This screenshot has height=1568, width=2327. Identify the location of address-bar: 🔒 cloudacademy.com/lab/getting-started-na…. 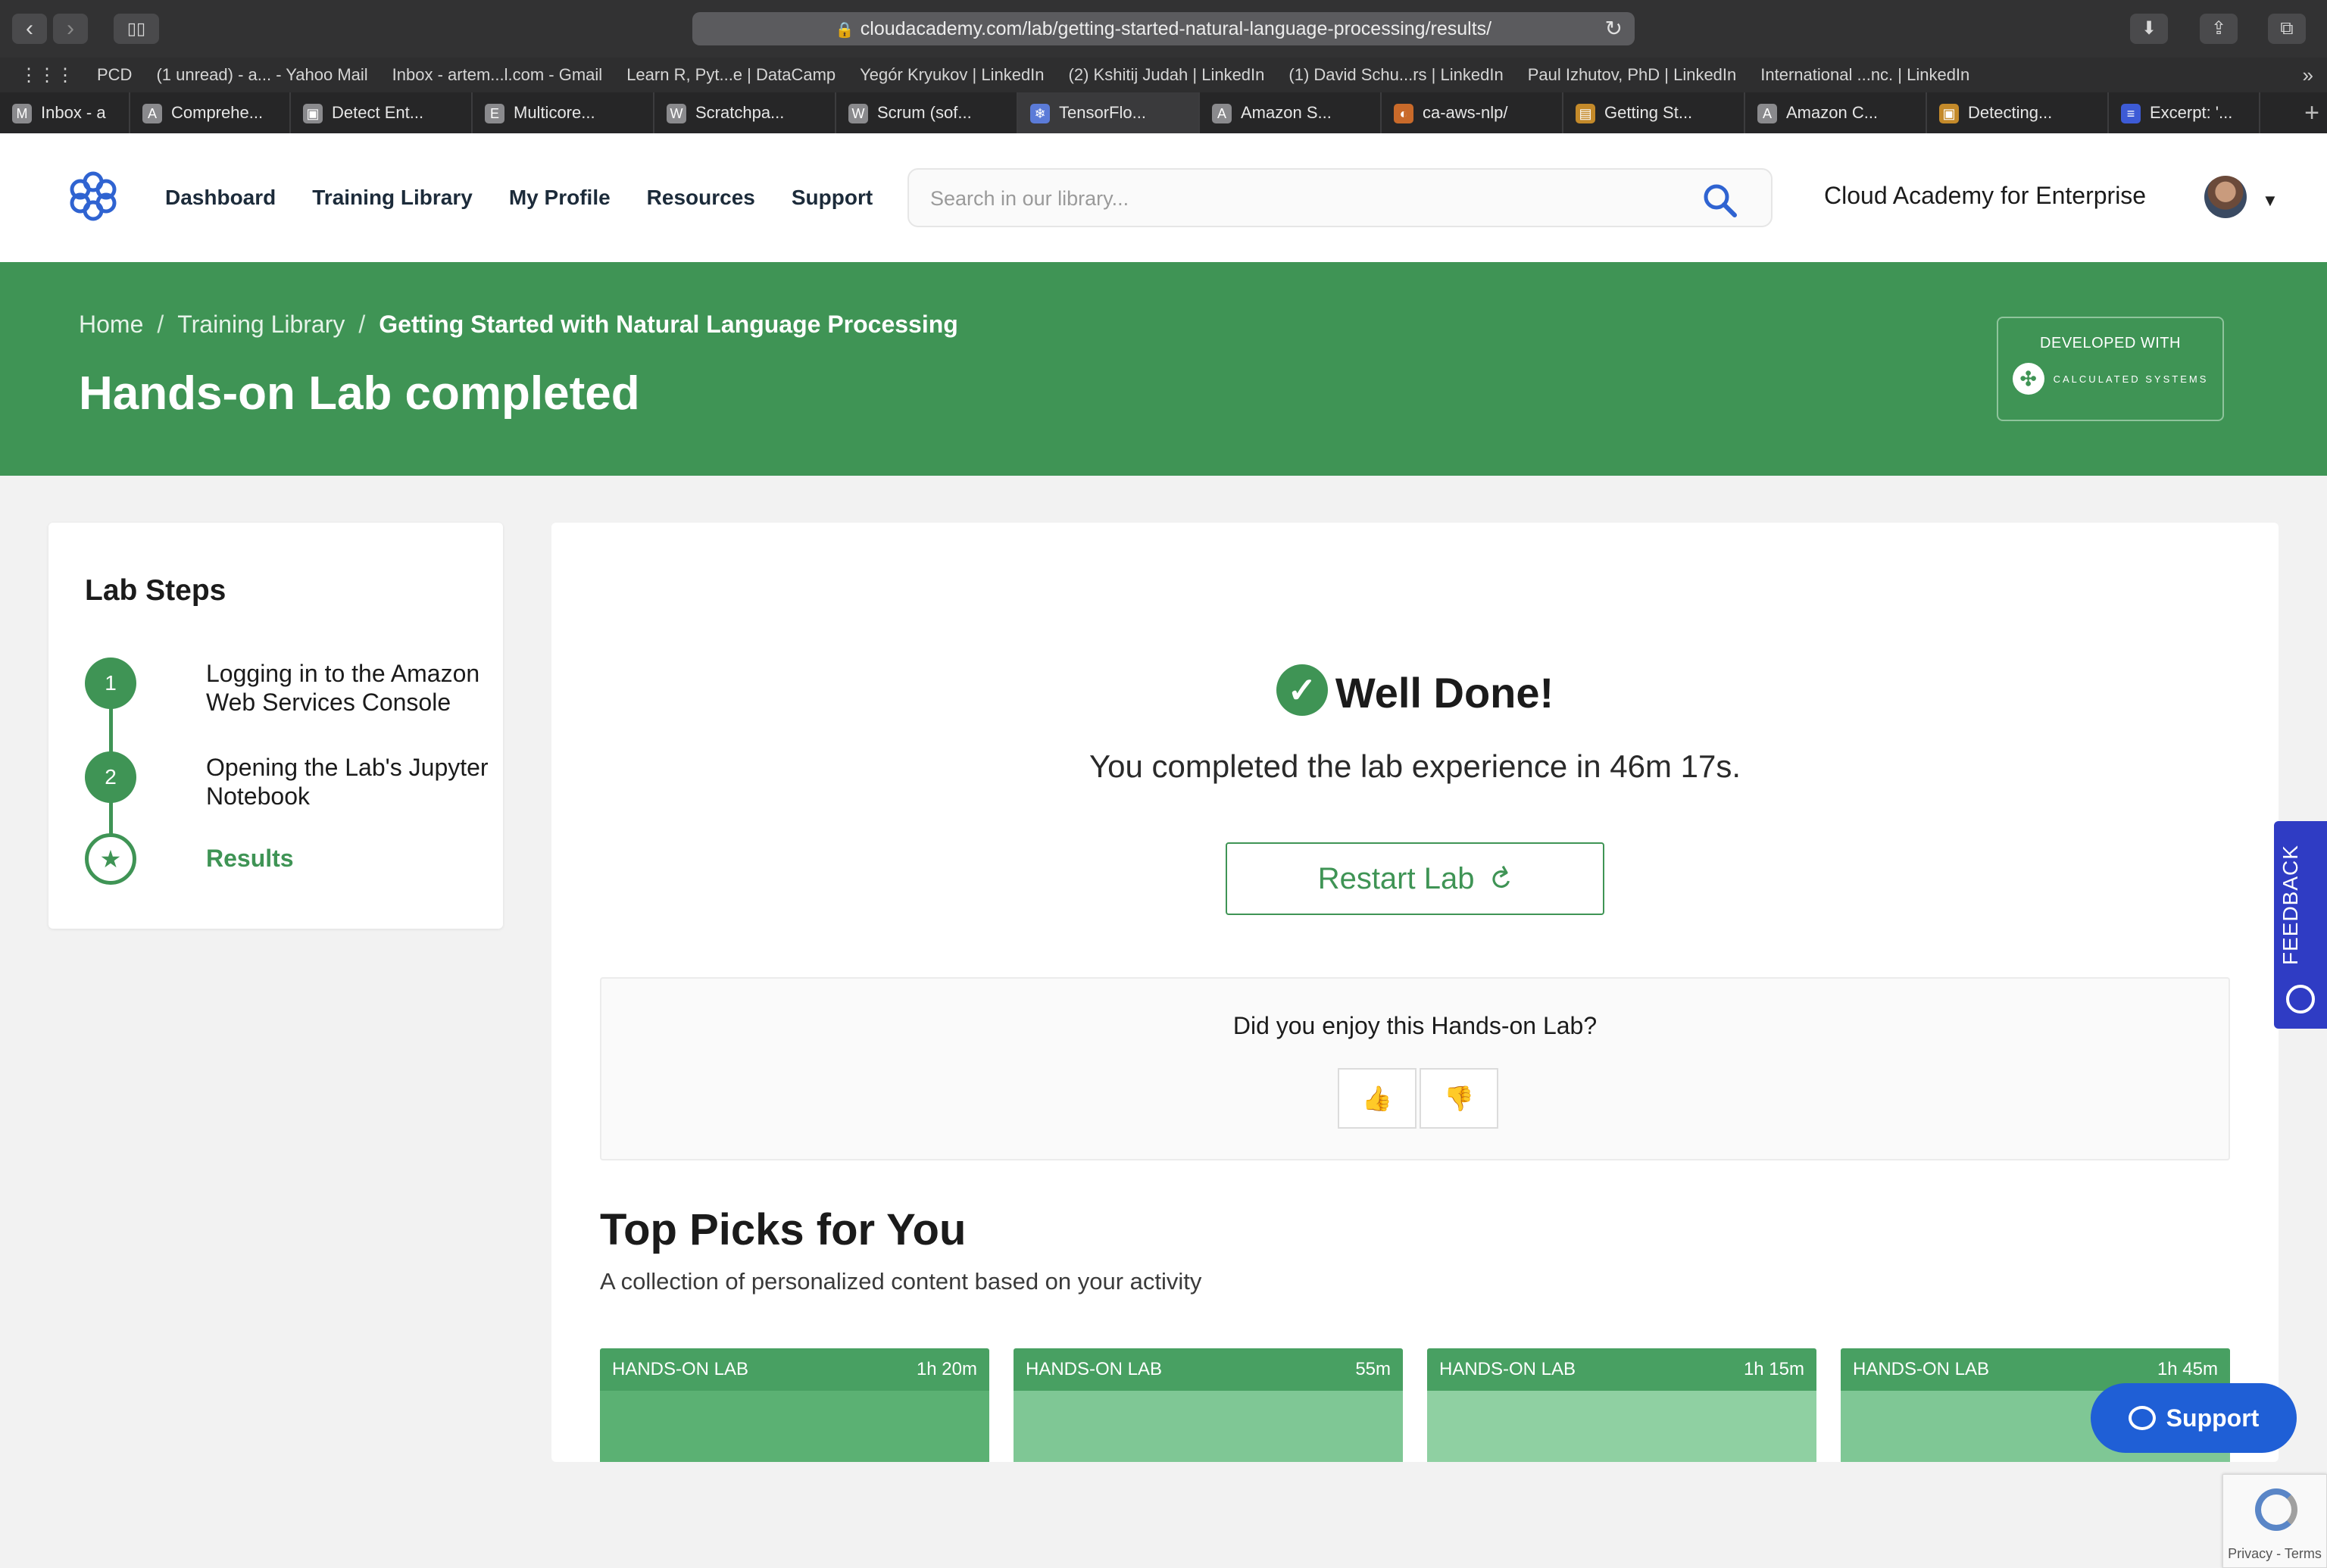
(1163, 29).